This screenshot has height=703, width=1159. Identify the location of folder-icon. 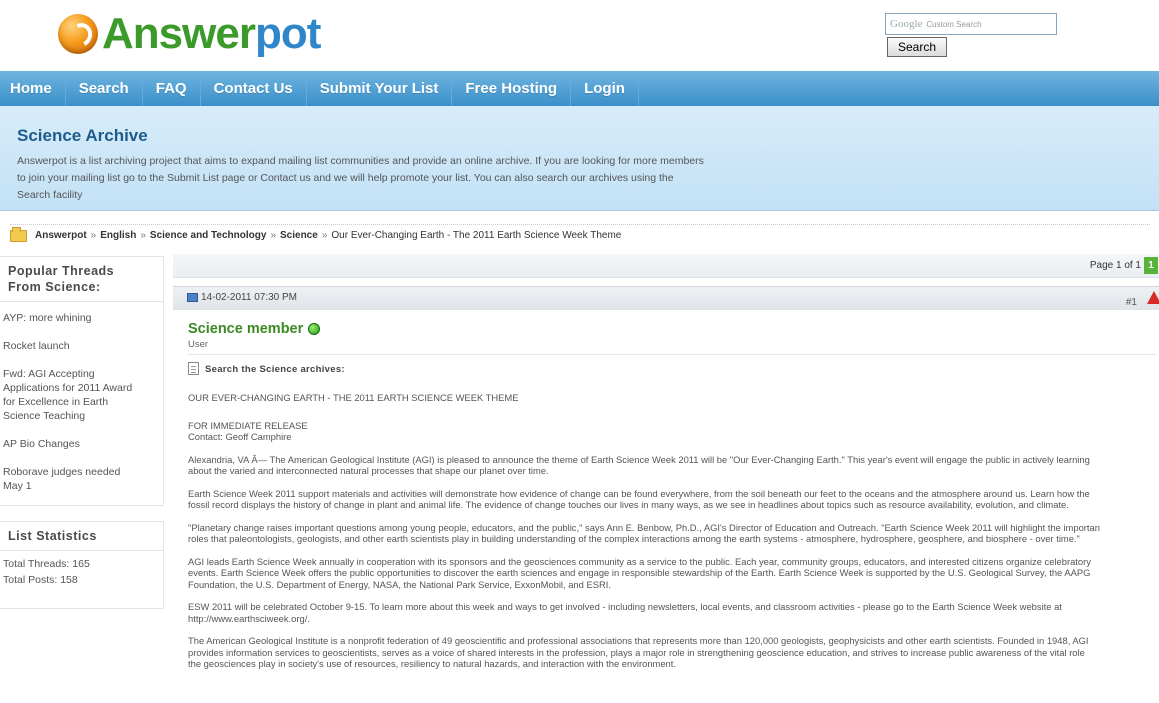
(18, 234).